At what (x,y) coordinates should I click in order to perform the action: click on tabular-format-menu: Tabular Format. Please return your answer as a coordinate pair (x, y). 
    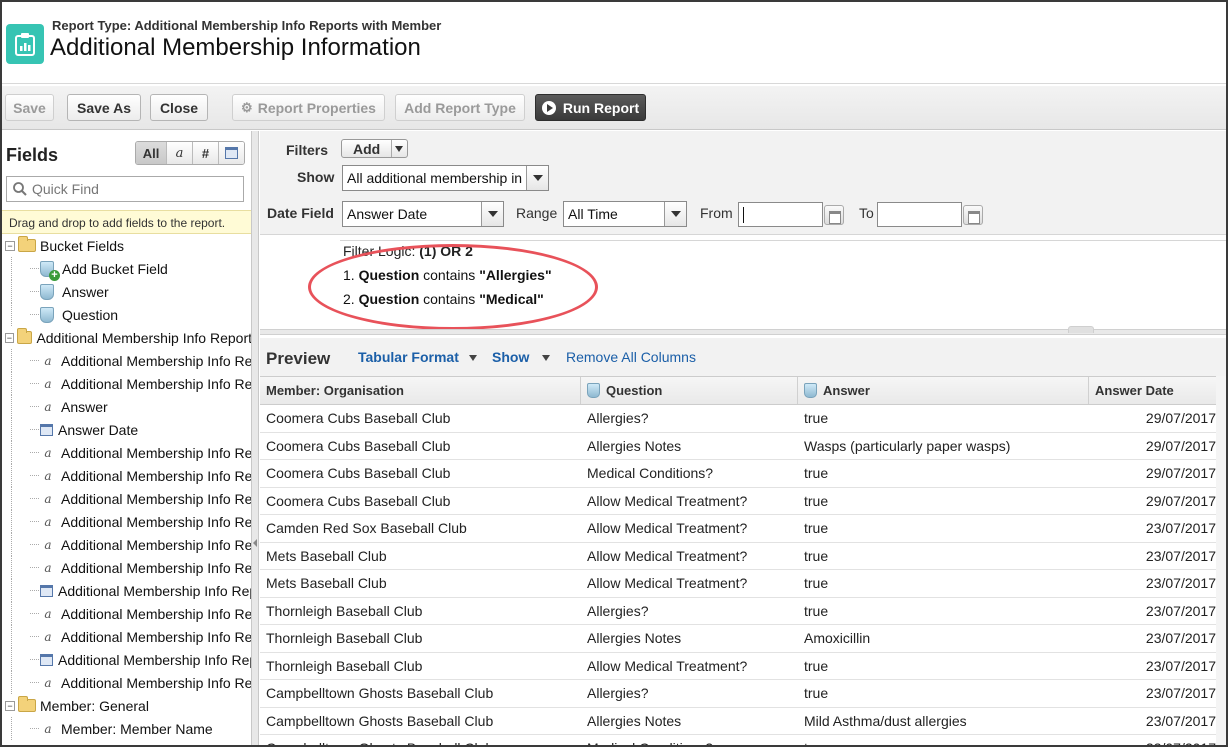
    Looking at the image, I should click on (408, 357).